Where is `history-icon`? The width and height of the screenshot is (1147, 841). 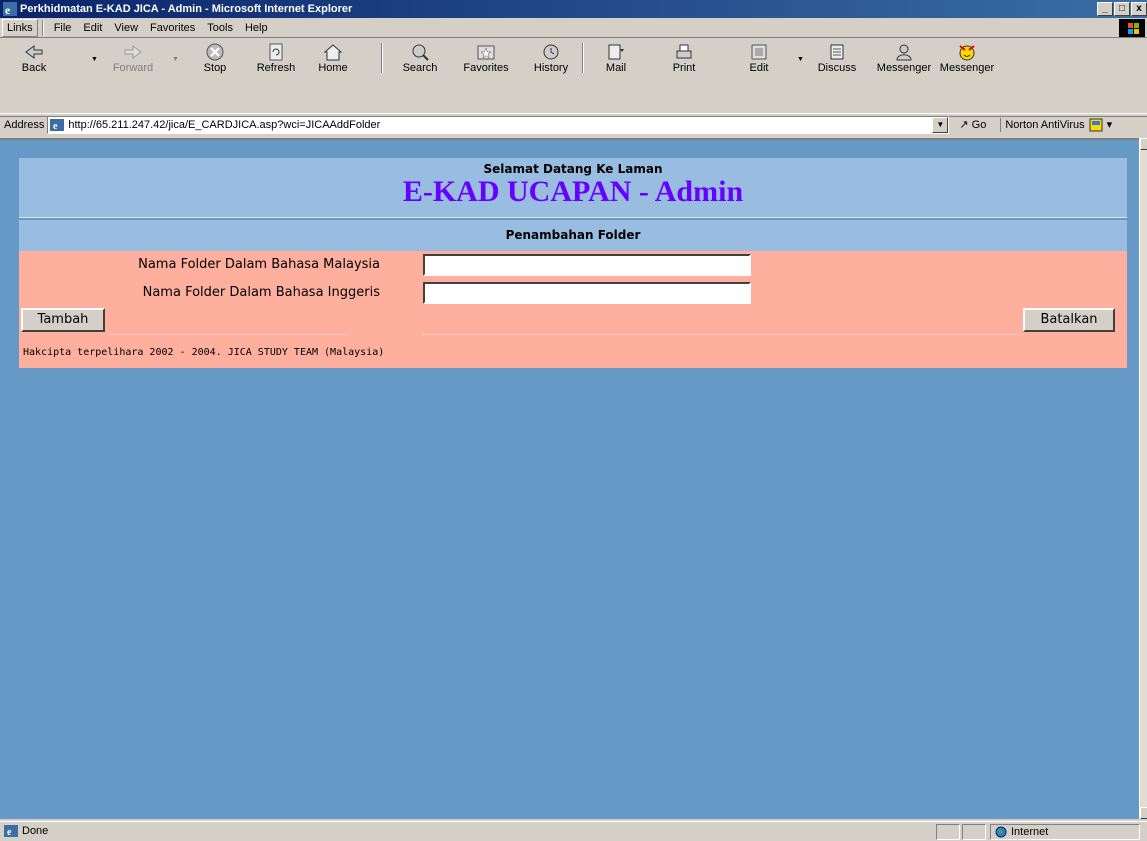
history-icon is located at coordinates (551, 52).